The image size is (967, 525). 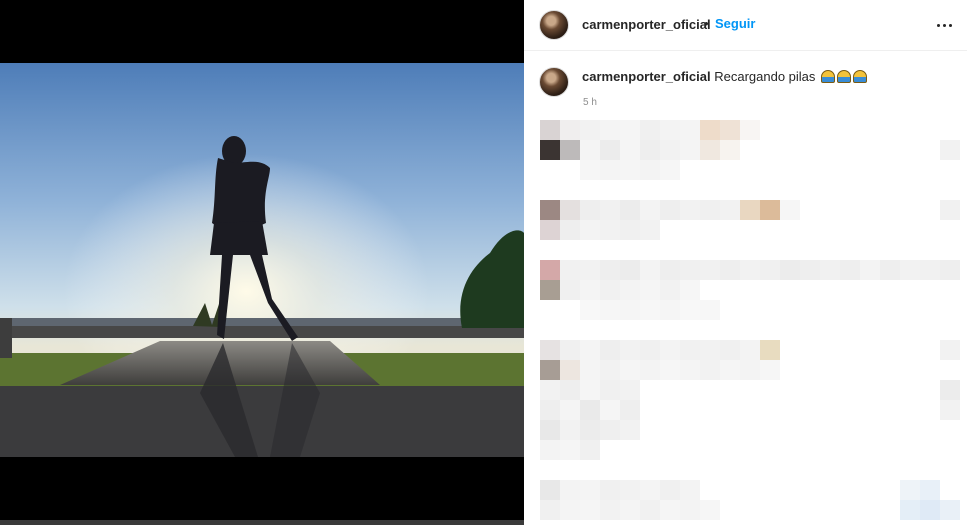 What do you see at coordinates (646, 76) in the screenshot?
I see `caption-username: carmenporter_oficial` at bounding box center [646, 76].